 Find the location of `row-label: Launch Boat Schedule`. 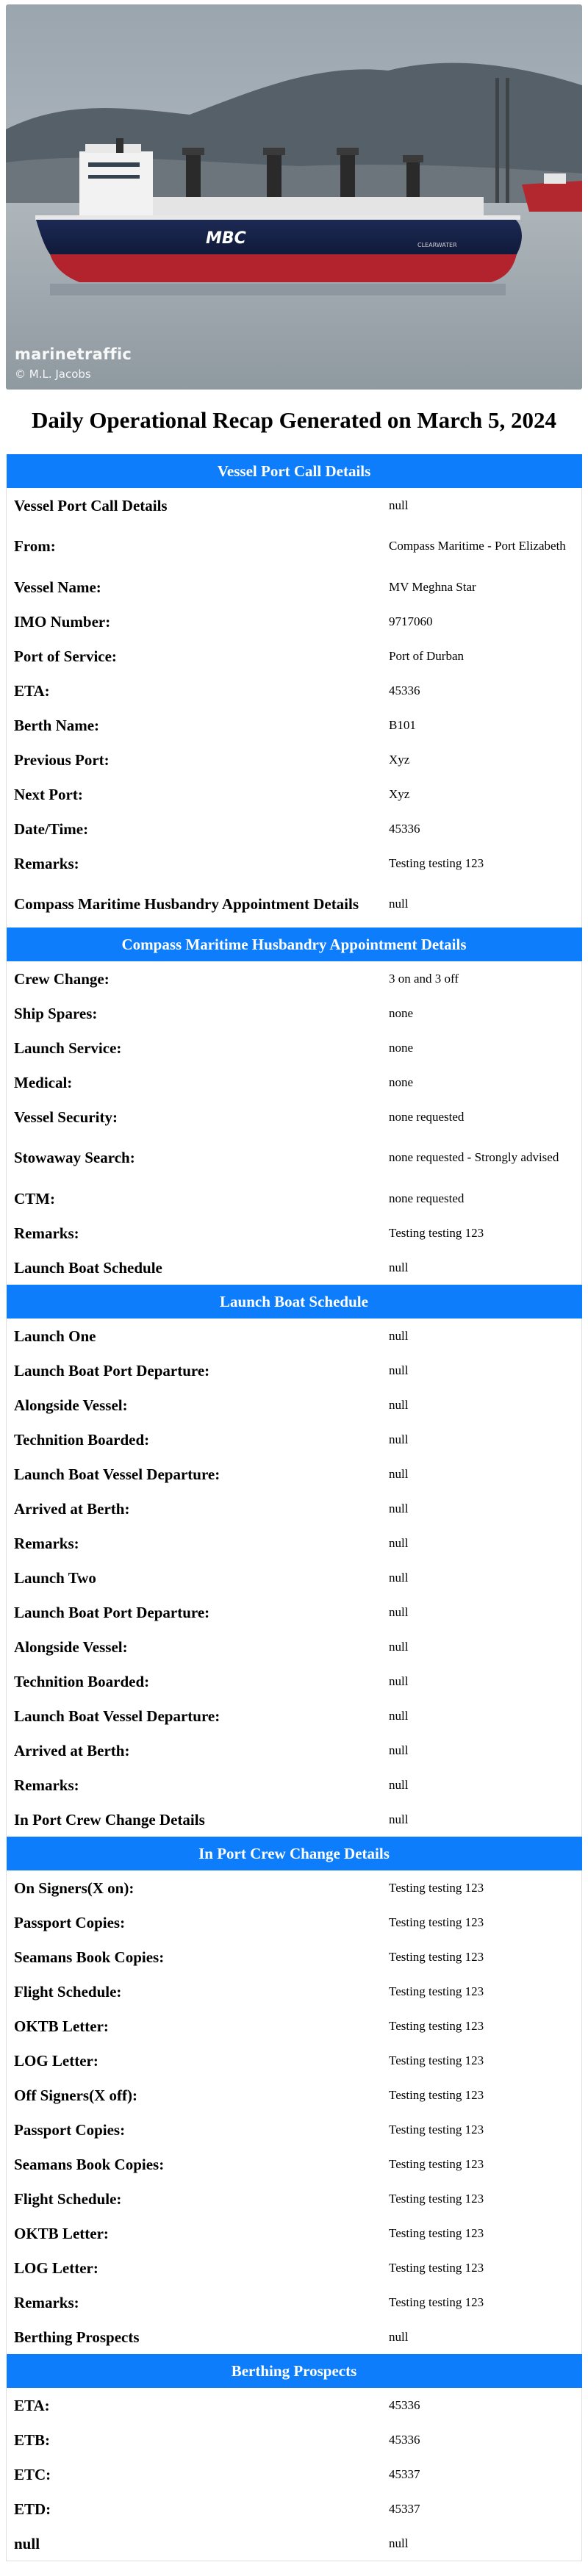

row-label: Launch Boat Schedule is located at coordinates (197, 1267).